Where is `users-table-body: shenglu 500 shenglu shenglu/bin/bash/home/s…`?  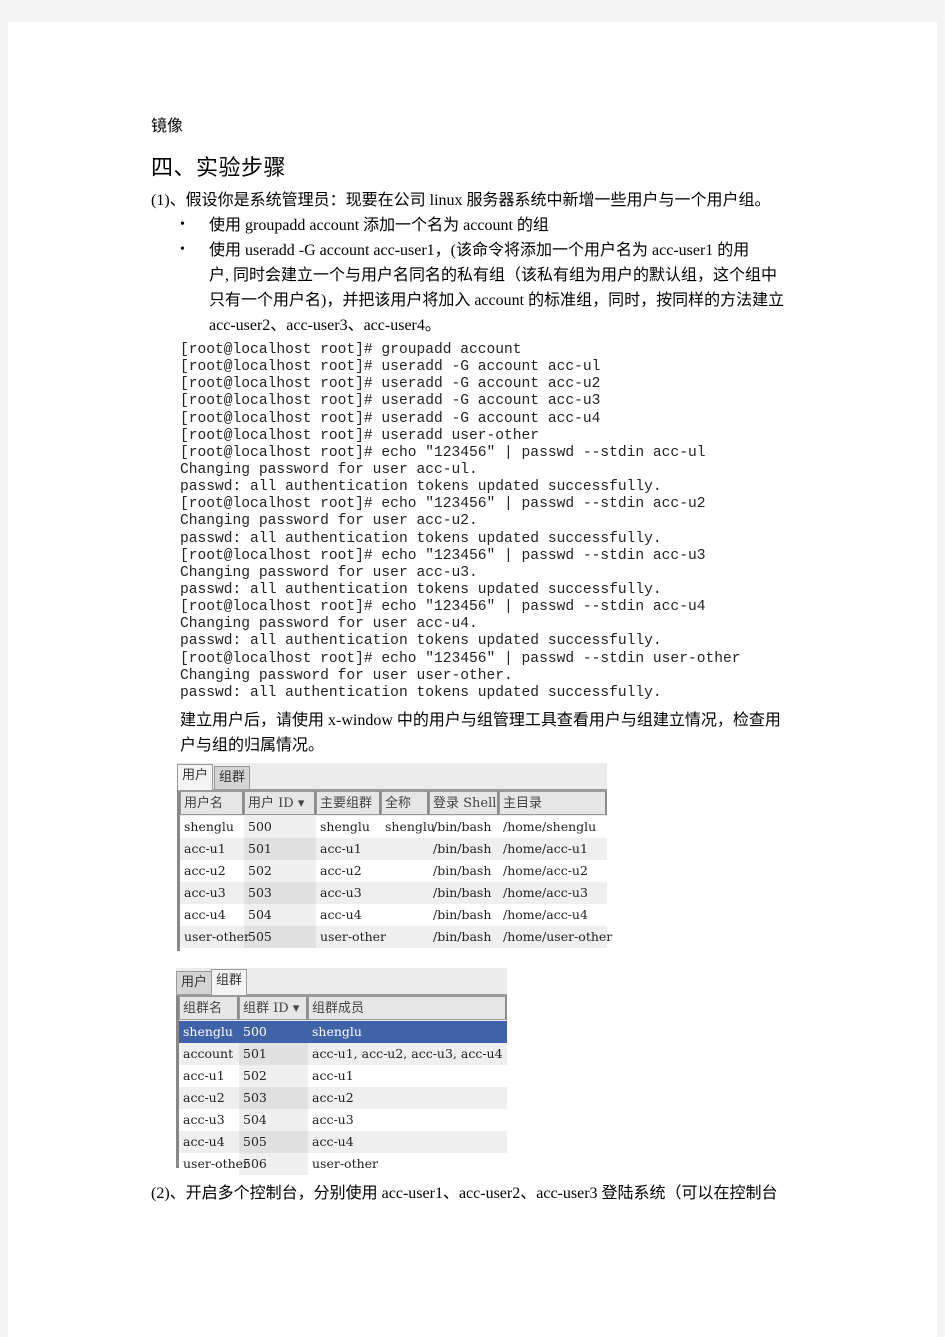 users-table-body: shenglu 500 shenglu shenglu/bin/bash/home/s… is located at coordinates (395, 883).